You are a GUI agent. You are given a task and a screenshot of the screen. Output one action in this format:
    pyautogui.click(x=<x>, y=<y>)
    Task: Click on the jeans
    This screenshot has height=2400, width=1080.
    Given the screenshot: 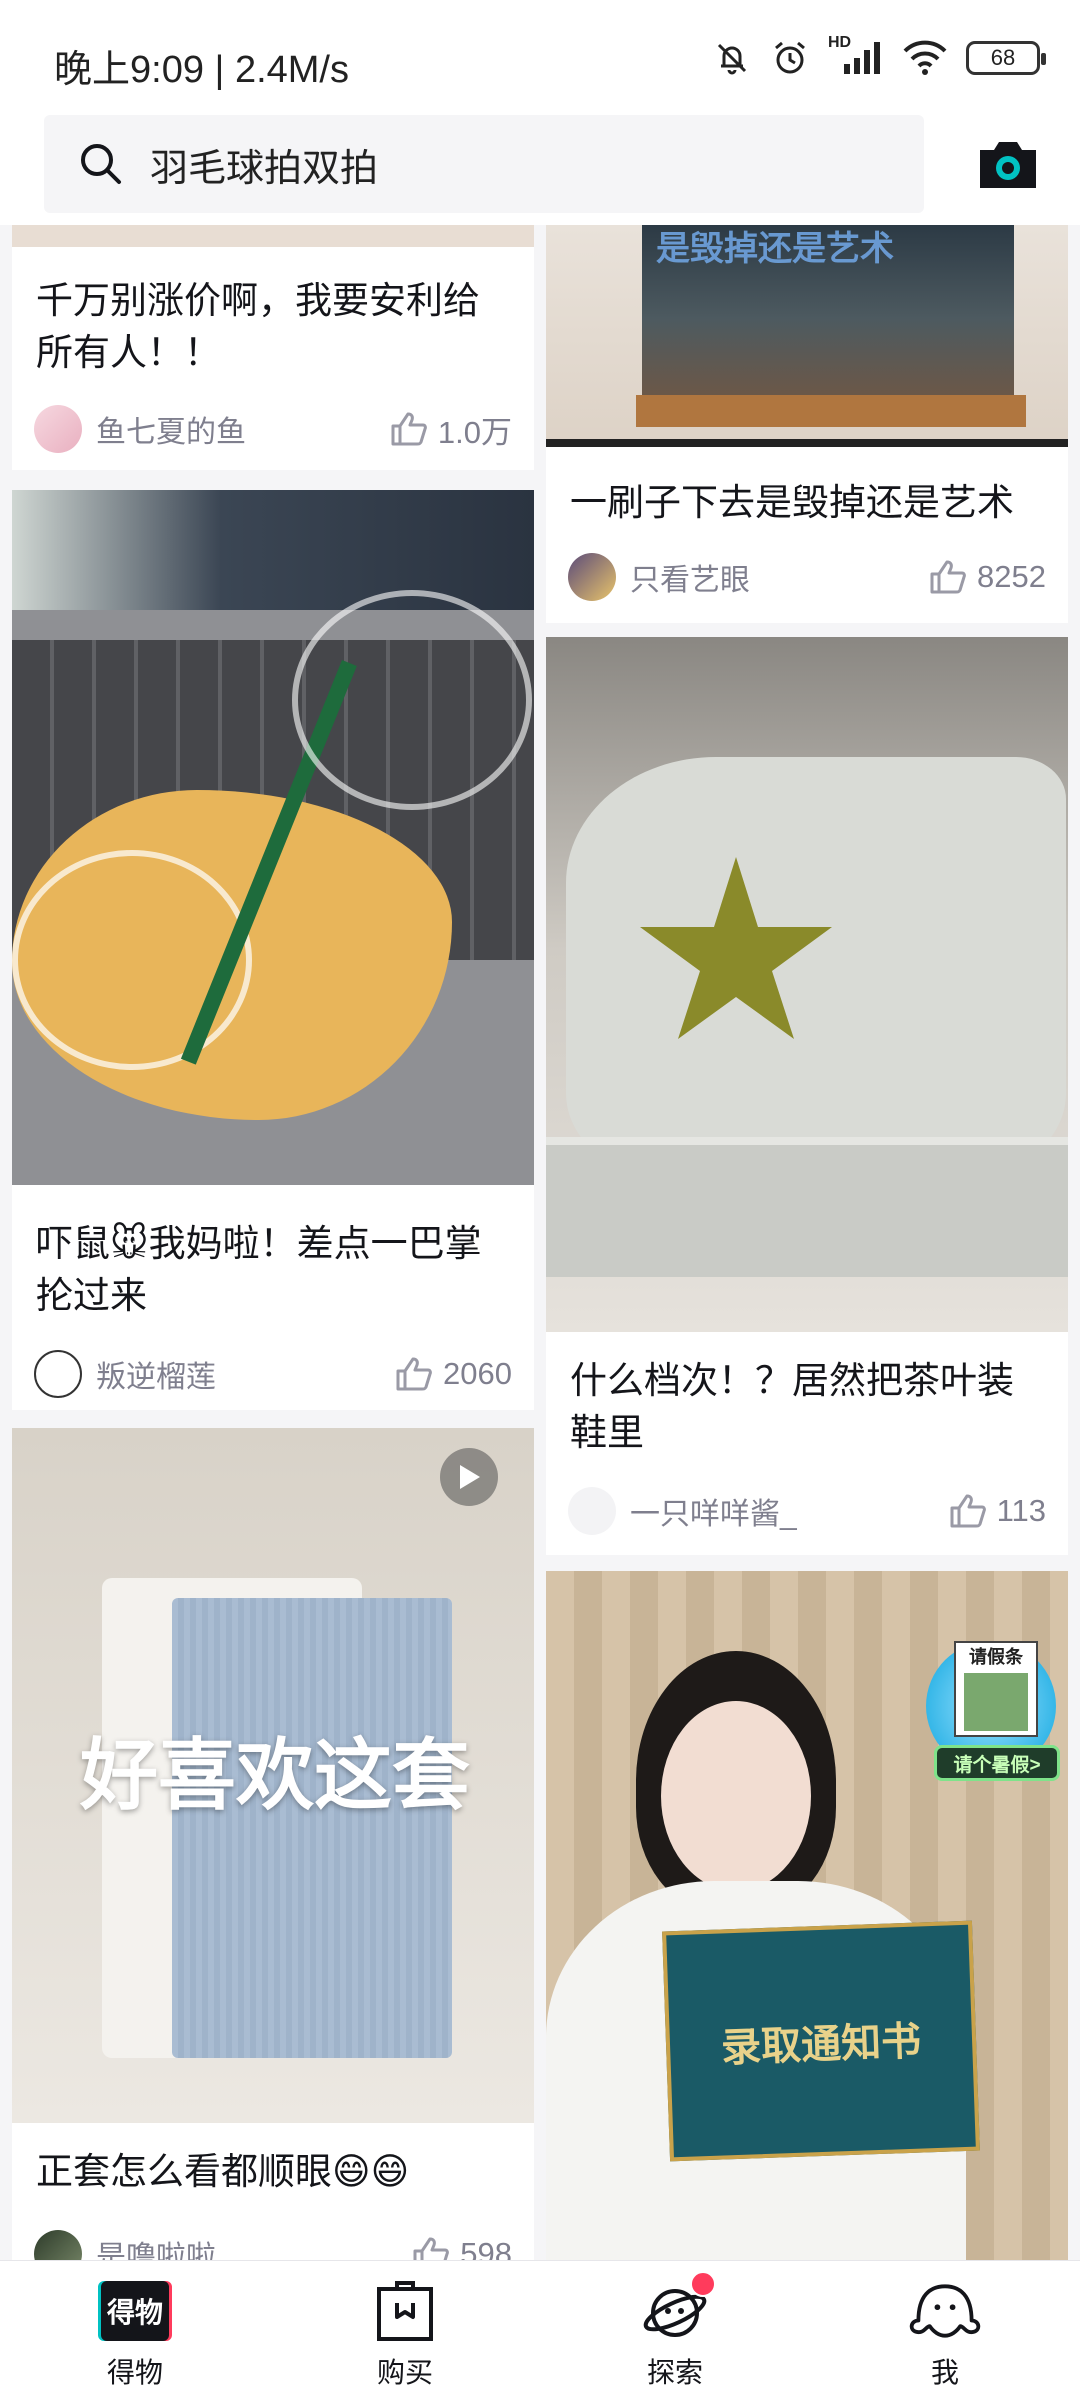 What is the action you would take?
    pyautogui.click(x=312, y=1828)
    